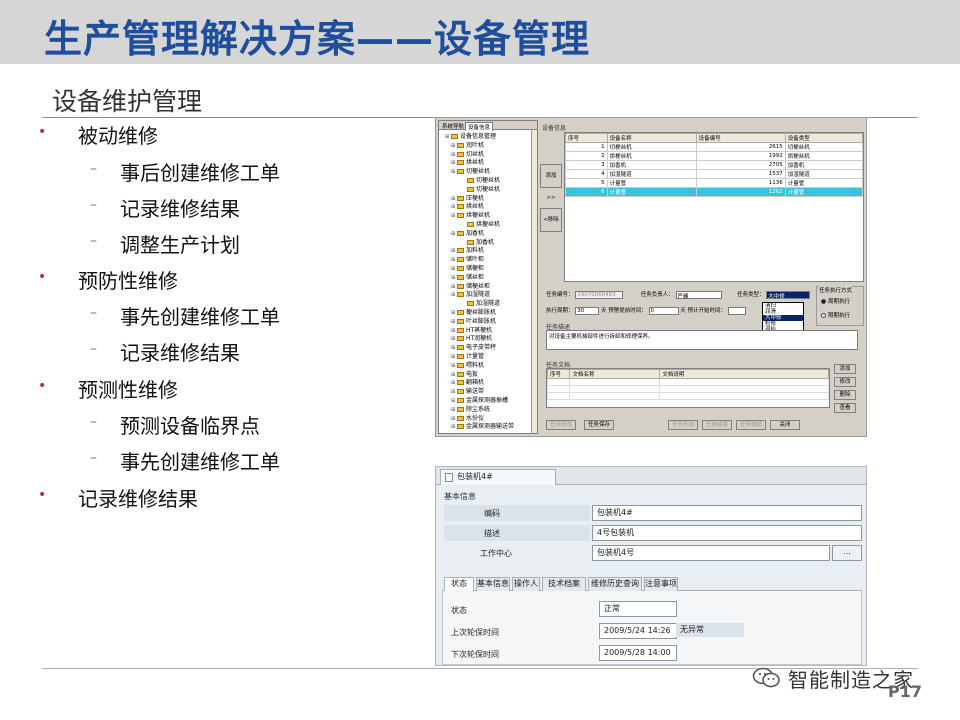 Image resolution: width=960 pixels, height=720 pixels. What do you see at coordinates (475, 198) in the screenshot?
I see `tree-node-label: 压梗机` at bounding box center [475, 198].